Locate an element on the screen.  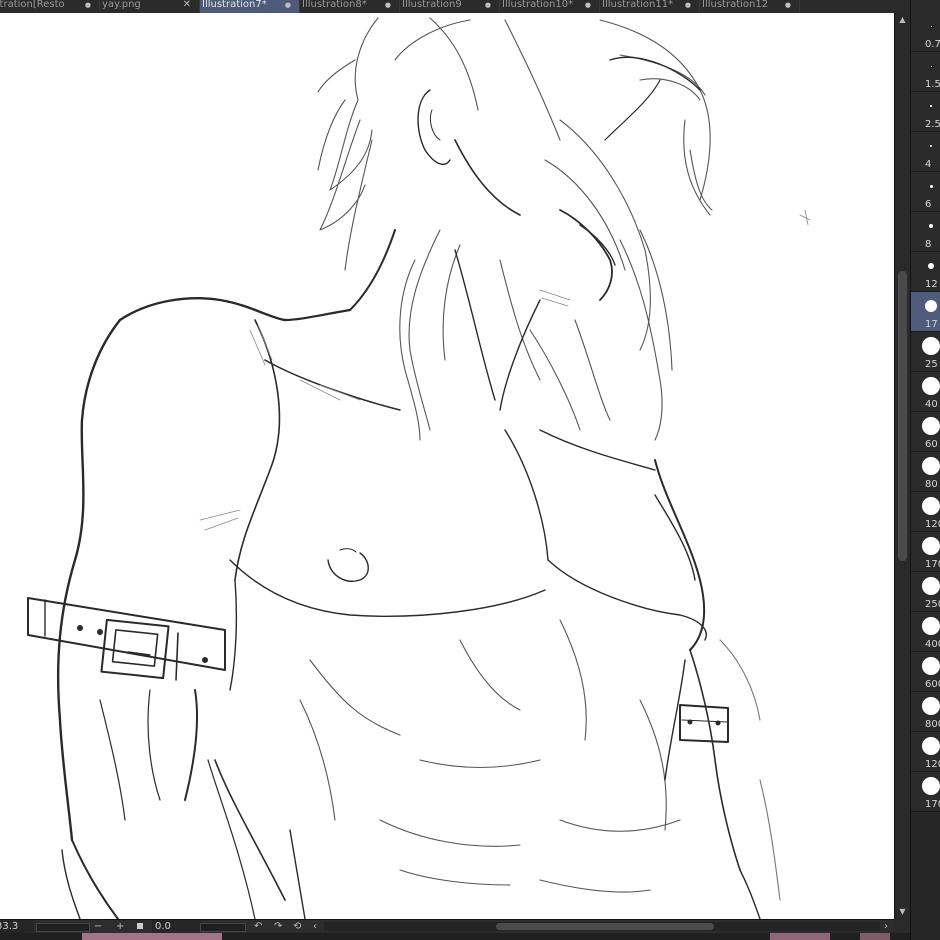
document-tab: Illustration10* ● is located at coordinates (550, 6).